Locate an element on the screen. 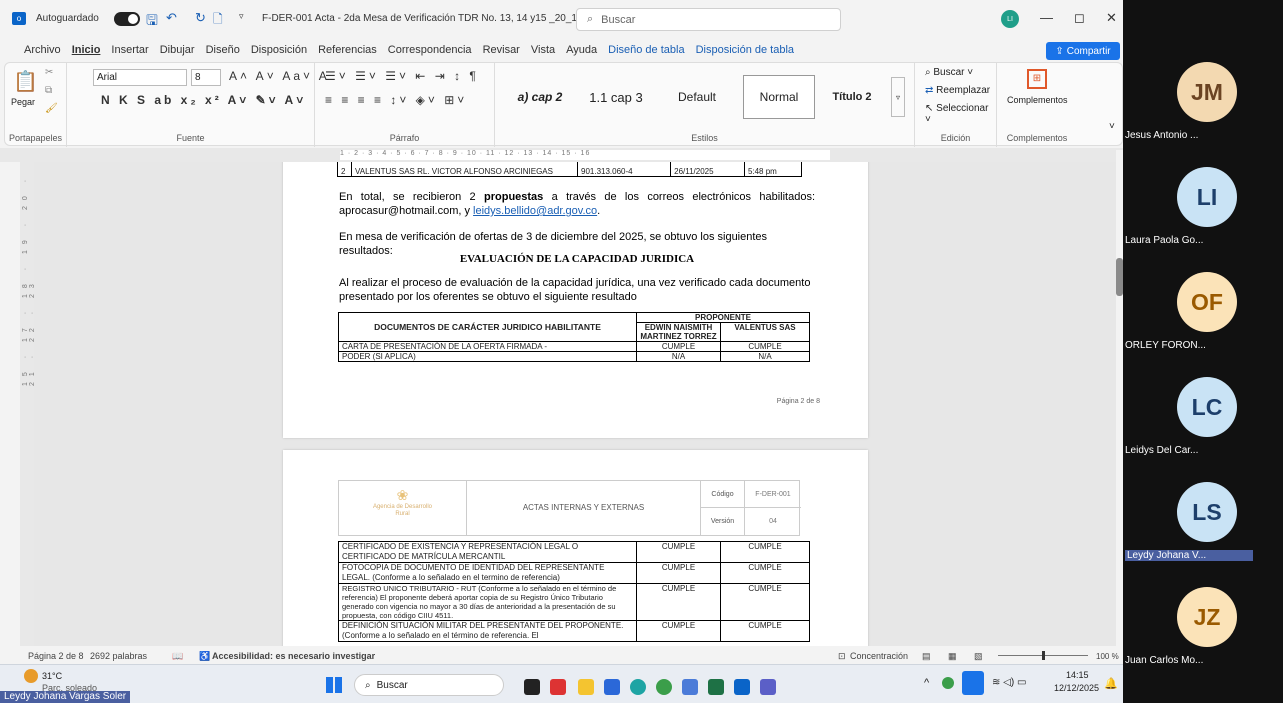 The width and height of the screenshot is (1283, 703). page-count: Página 2 de 8 is located at coordinates (56, 656).